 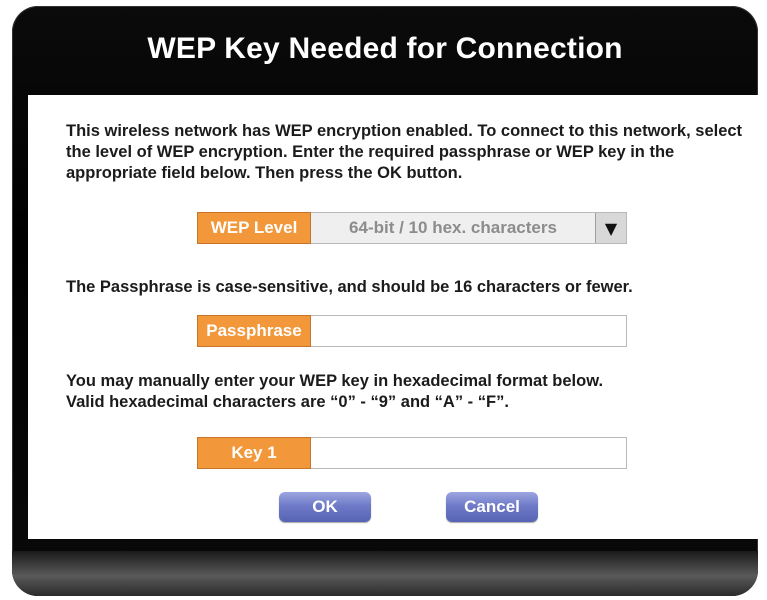 I want to click on wep-level-select: 64-bit / 10 hex. characters ▼, so click(x=469, y=228).